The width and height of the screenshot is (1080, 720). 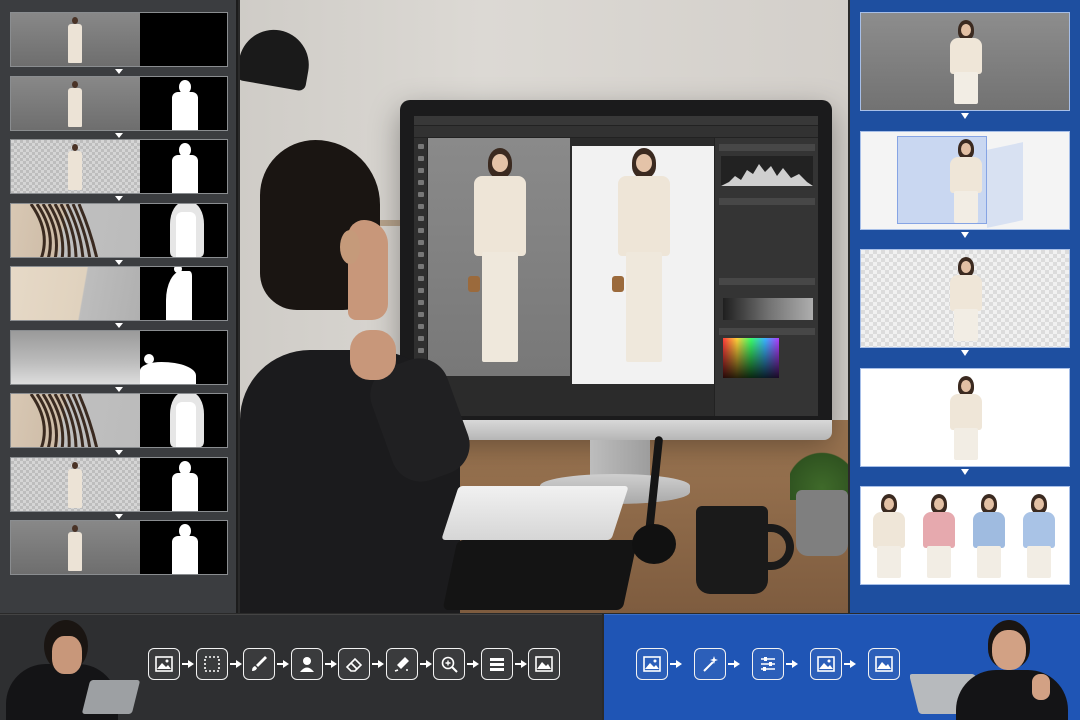 I want to click on marquee-select-icon, so click(x=211, y=664).